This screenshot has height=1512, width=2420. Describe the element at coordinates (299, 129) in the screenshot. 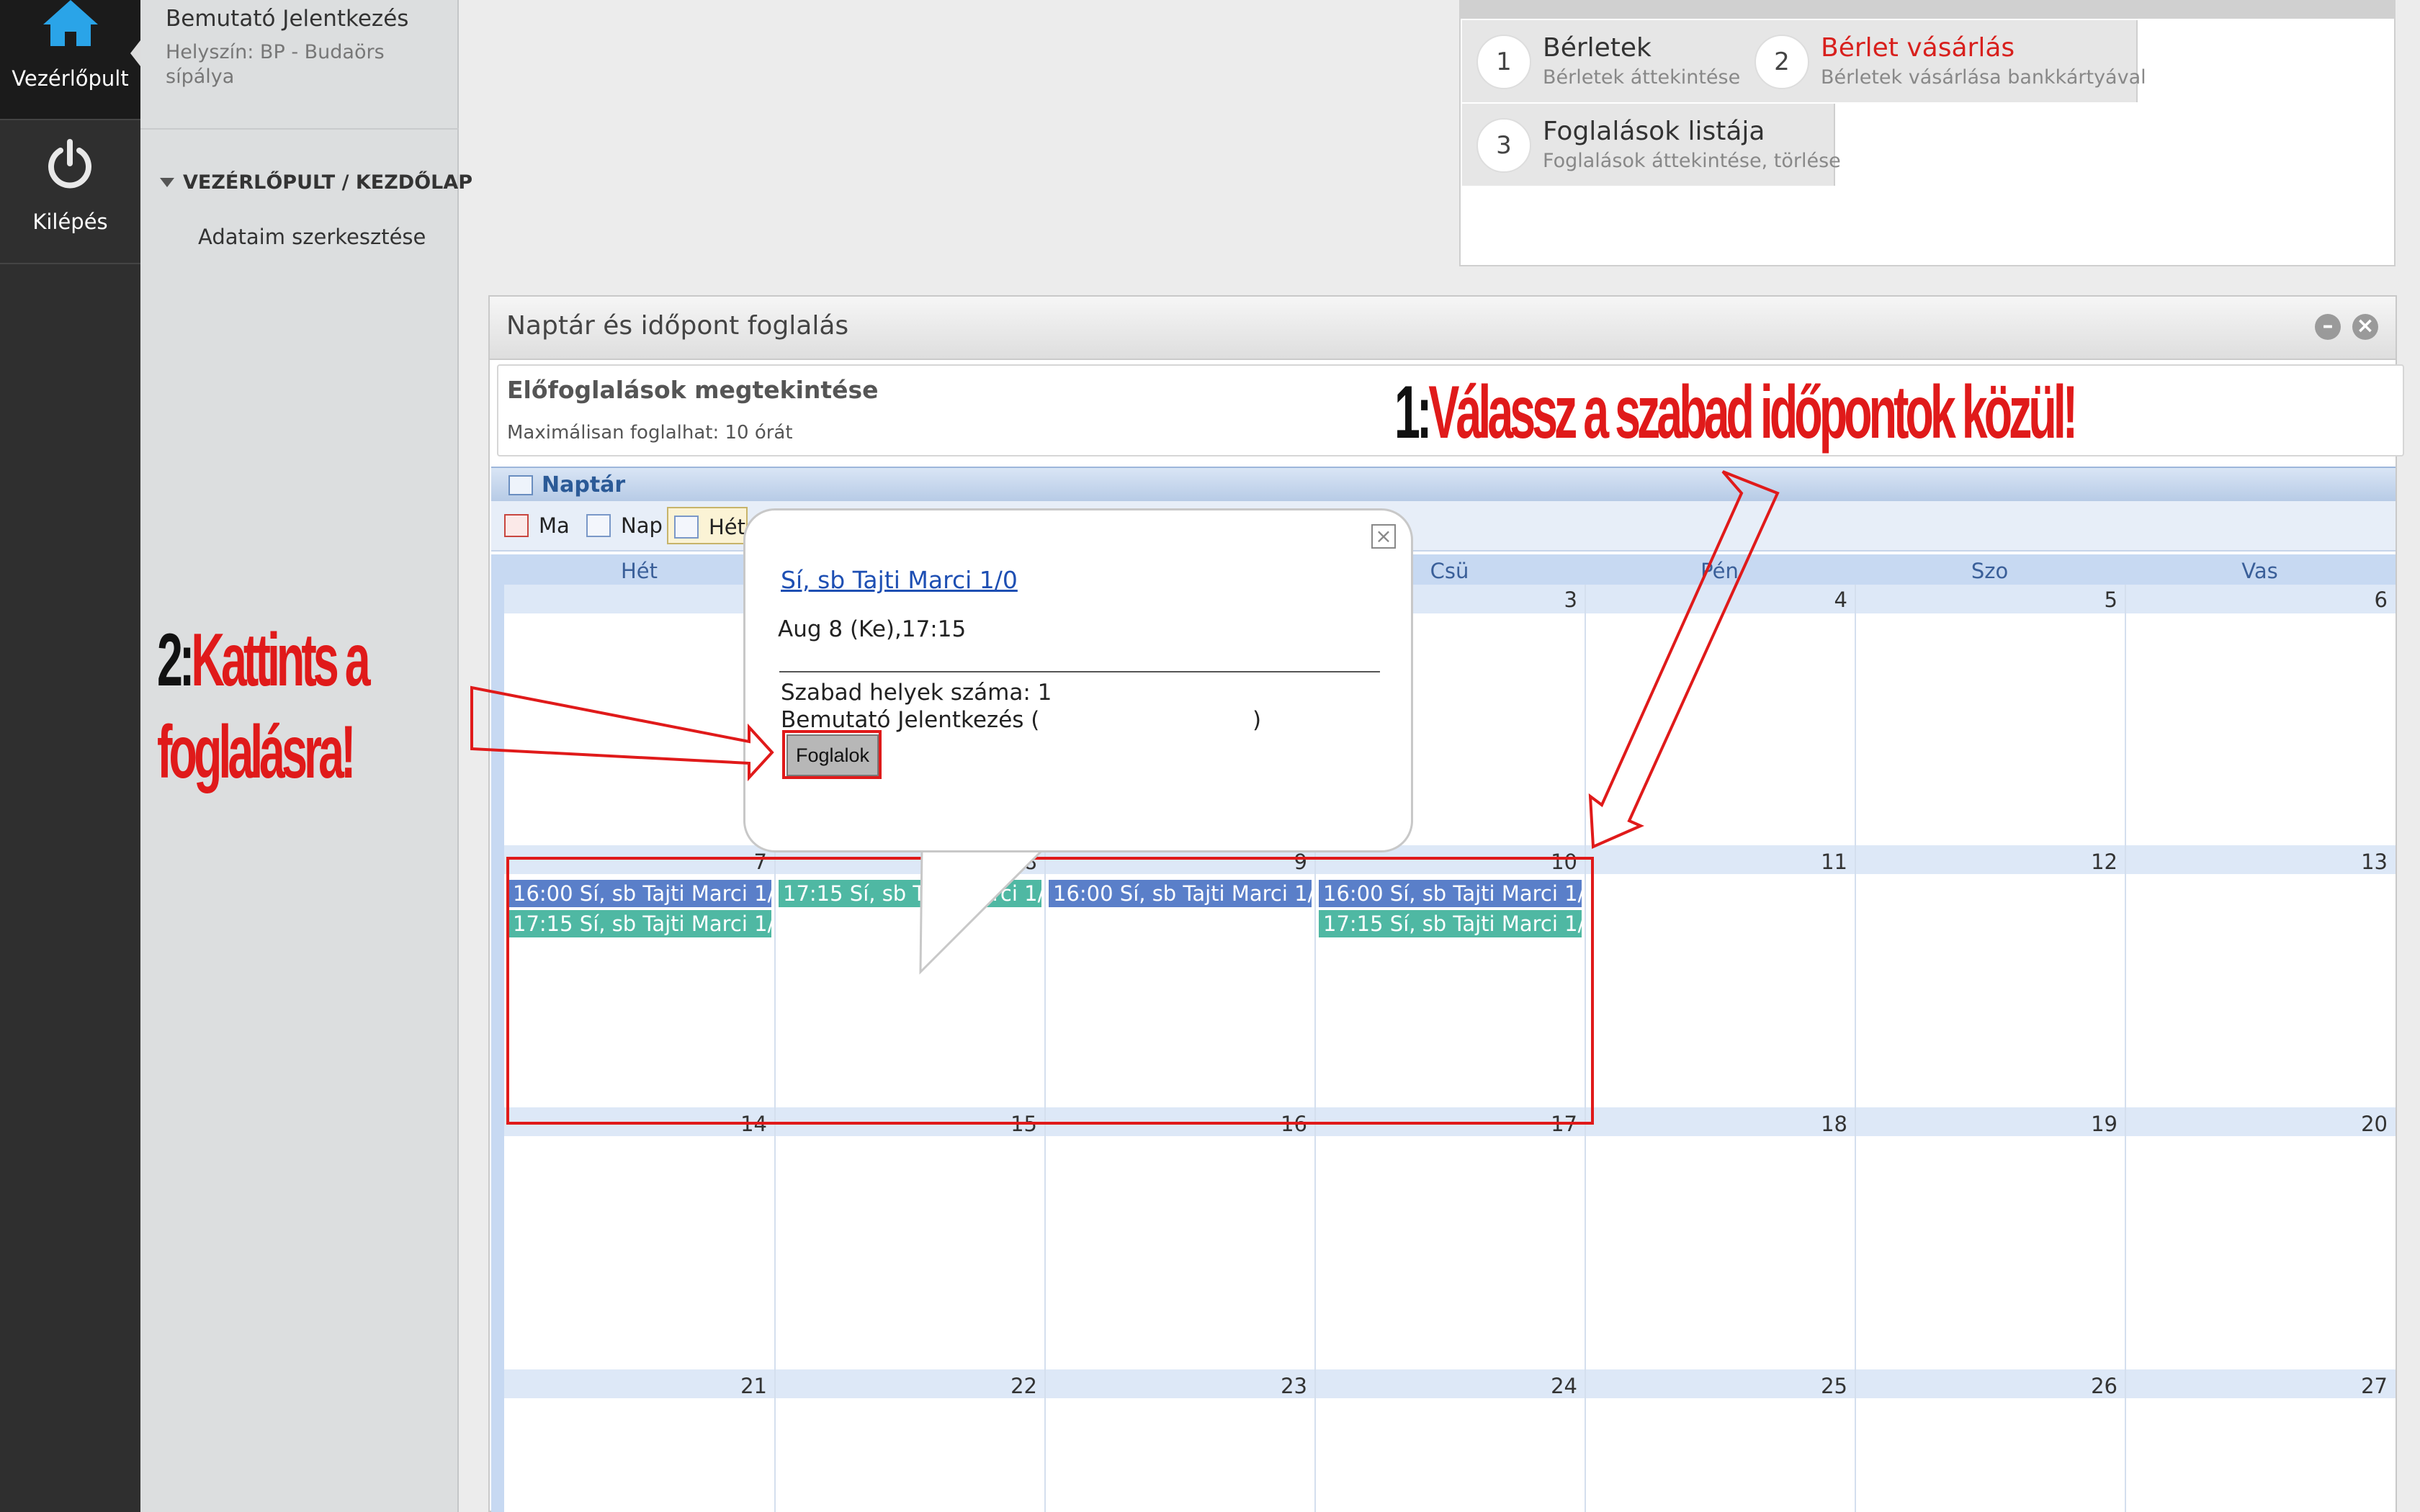

I see `side-divider` at that location.